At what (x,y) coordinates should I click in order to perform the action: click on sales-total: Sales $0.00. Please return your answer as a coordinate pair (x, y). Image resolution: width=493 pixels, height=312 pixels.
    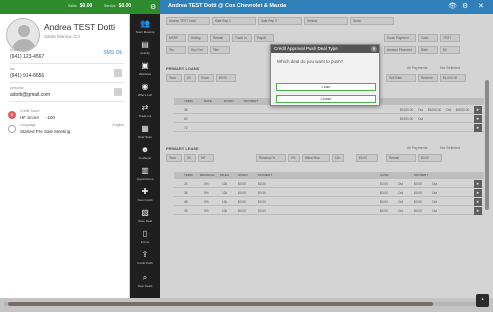
    Looking at the image, I should click on (80, 6).